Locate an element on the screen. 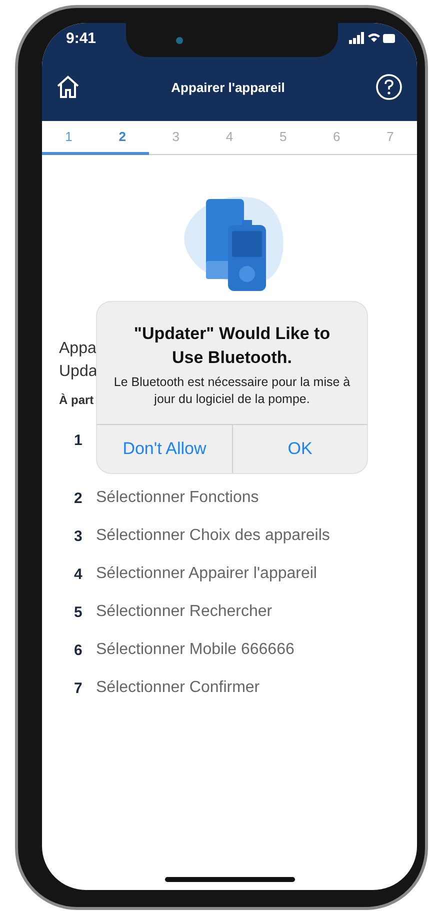 The width and height of the screenshot is (434, 911). step-text: Sélectionner Confirmer is located at coordinates (178, 688).